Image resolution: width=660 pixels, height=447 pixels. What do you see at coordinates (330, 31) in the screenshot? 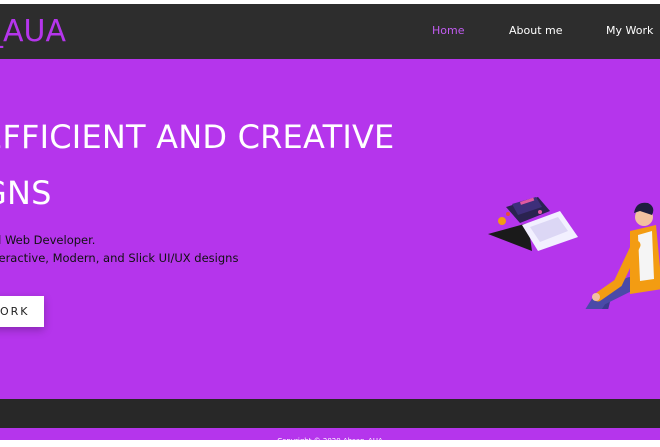
I see `navbar: _AUA Home About me My Work` at bounding box center [330, 31].